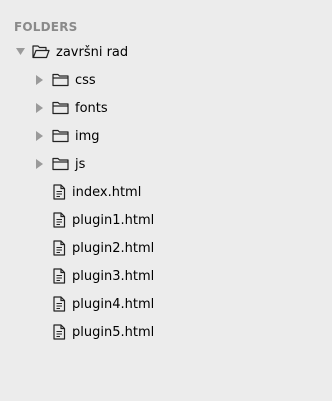 Image resolution: width=332 pixels, height=401 pixels. I want to click on tree-item-label: plugin2.html, so click(113, 248).